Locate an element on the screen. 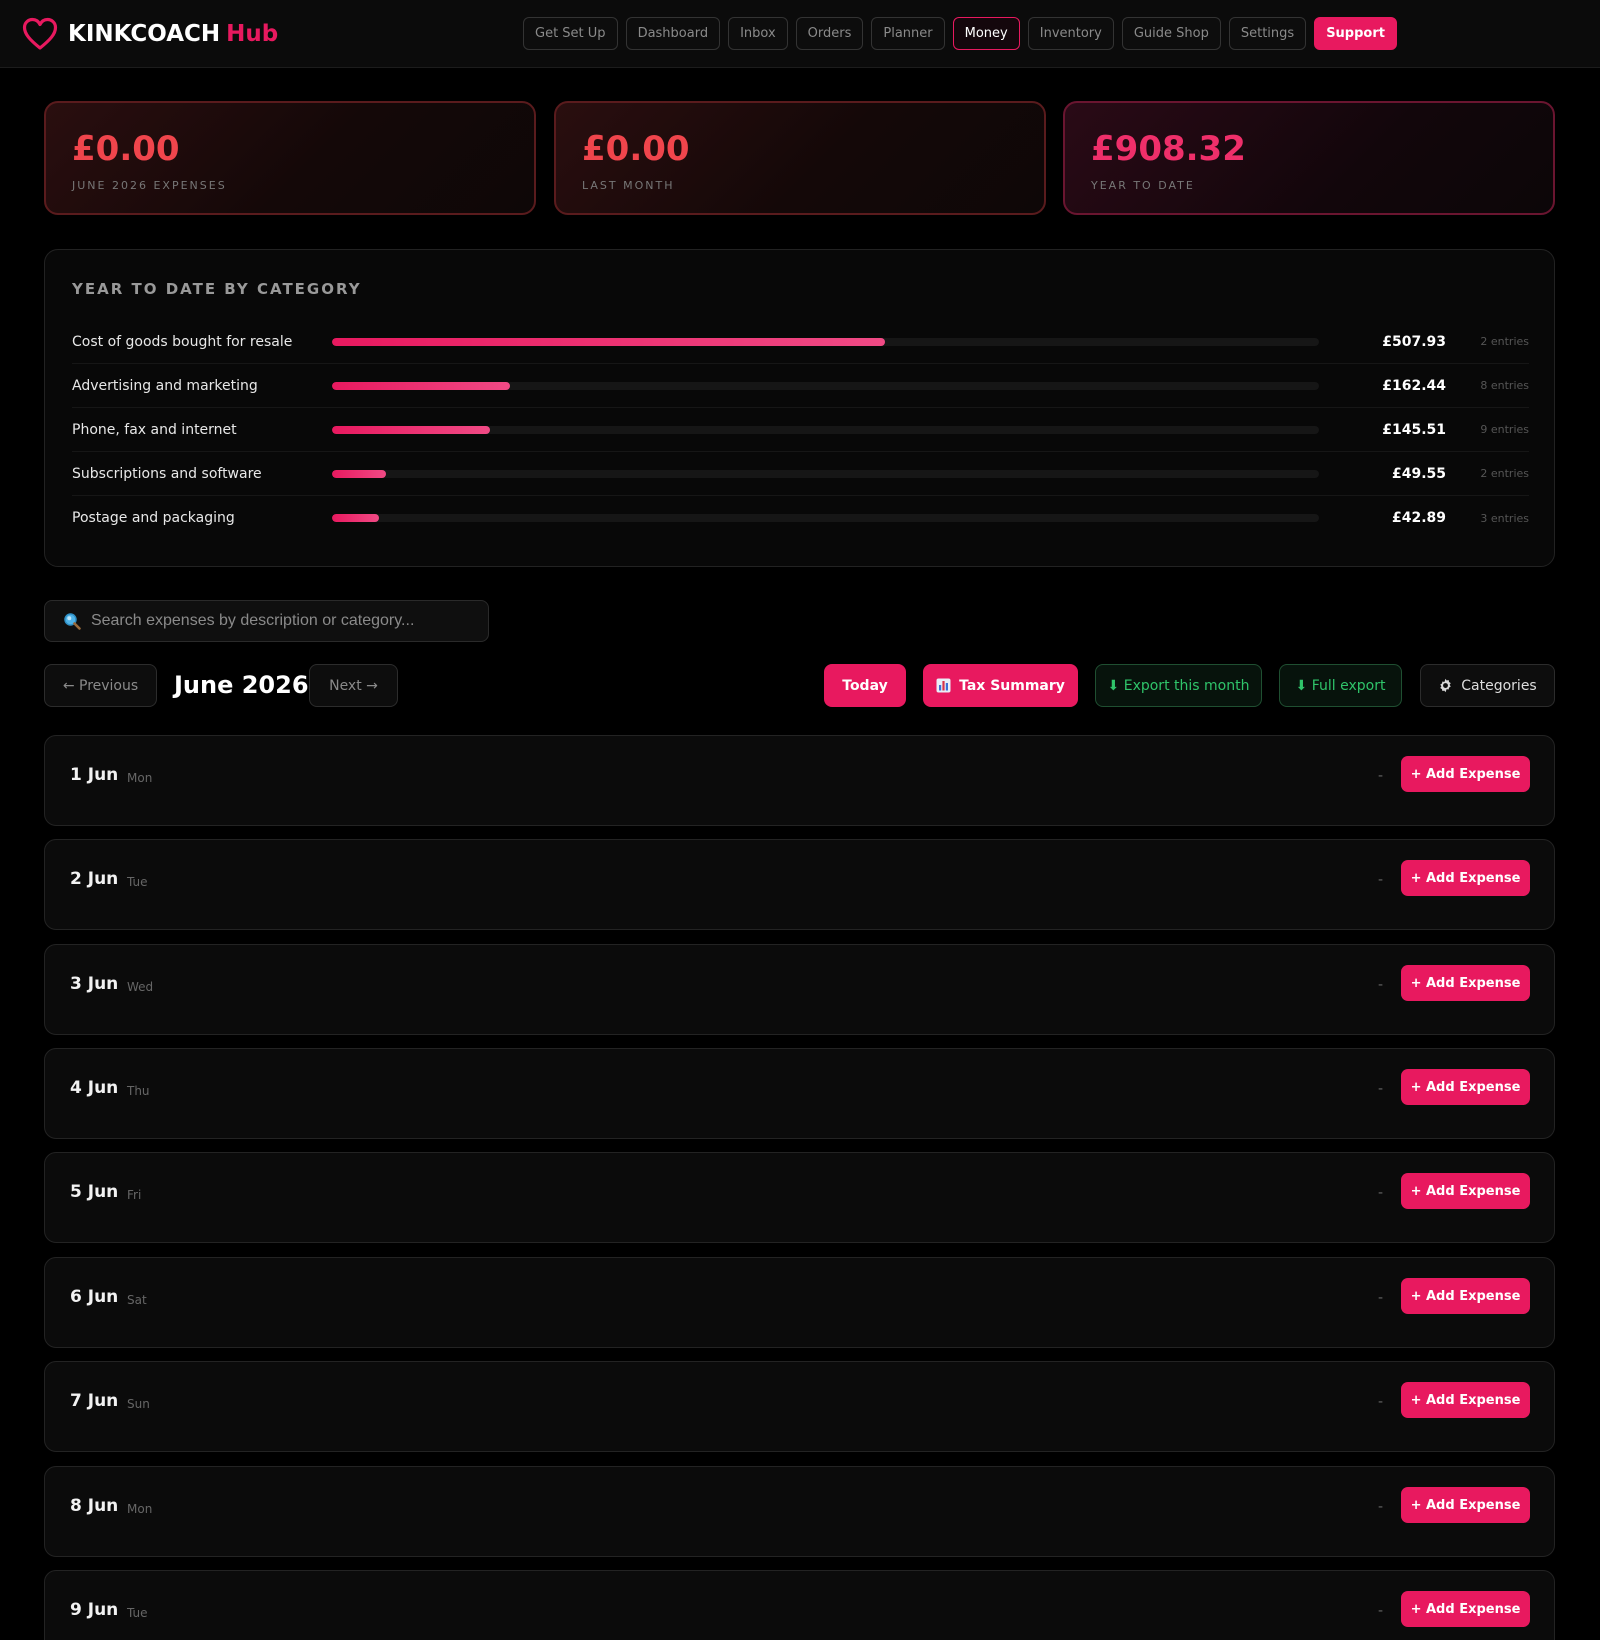 The width and height of the screenshot is (1600, 1640). categories-button: Categories is located at coordinates (1487, 685).